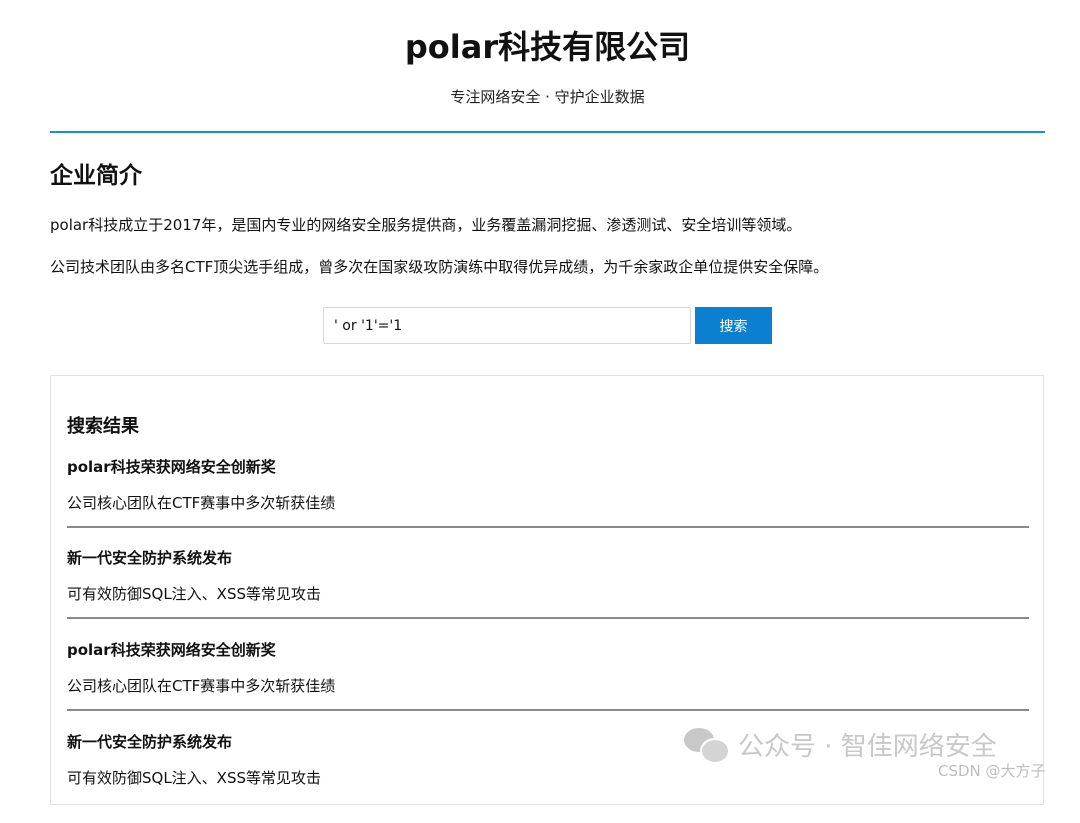 The height and width of the screenshot is (823, 1080). I want to click on watermark-text: 公众号 · 智佳网络安全, so click(867, 746).